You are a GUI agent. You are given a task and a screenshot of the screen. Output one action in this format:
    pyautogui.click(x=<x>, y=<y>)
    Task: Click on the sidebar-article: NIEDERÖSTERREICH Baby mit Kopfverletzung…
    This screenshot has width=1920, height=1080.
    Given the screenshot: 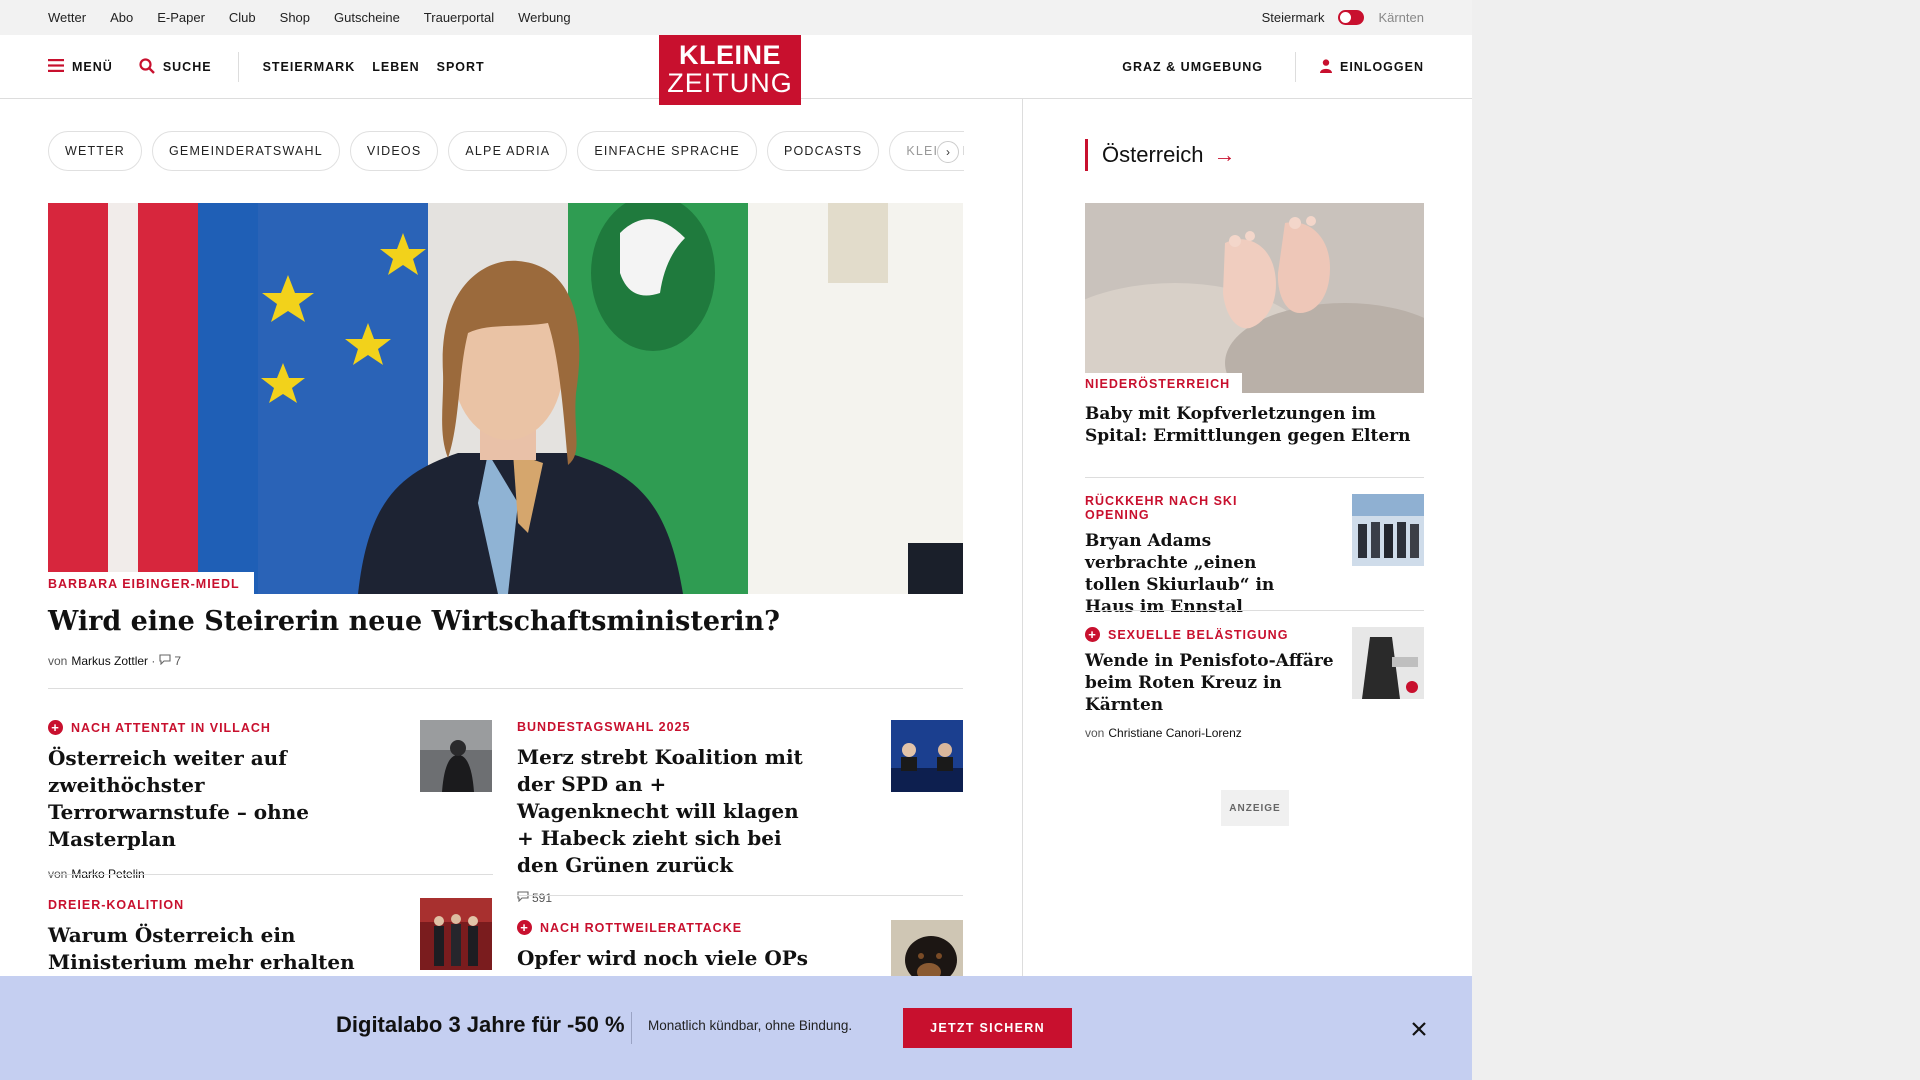 What is the action you would take?
    pyautogui.click(x=1254, y=410)
    